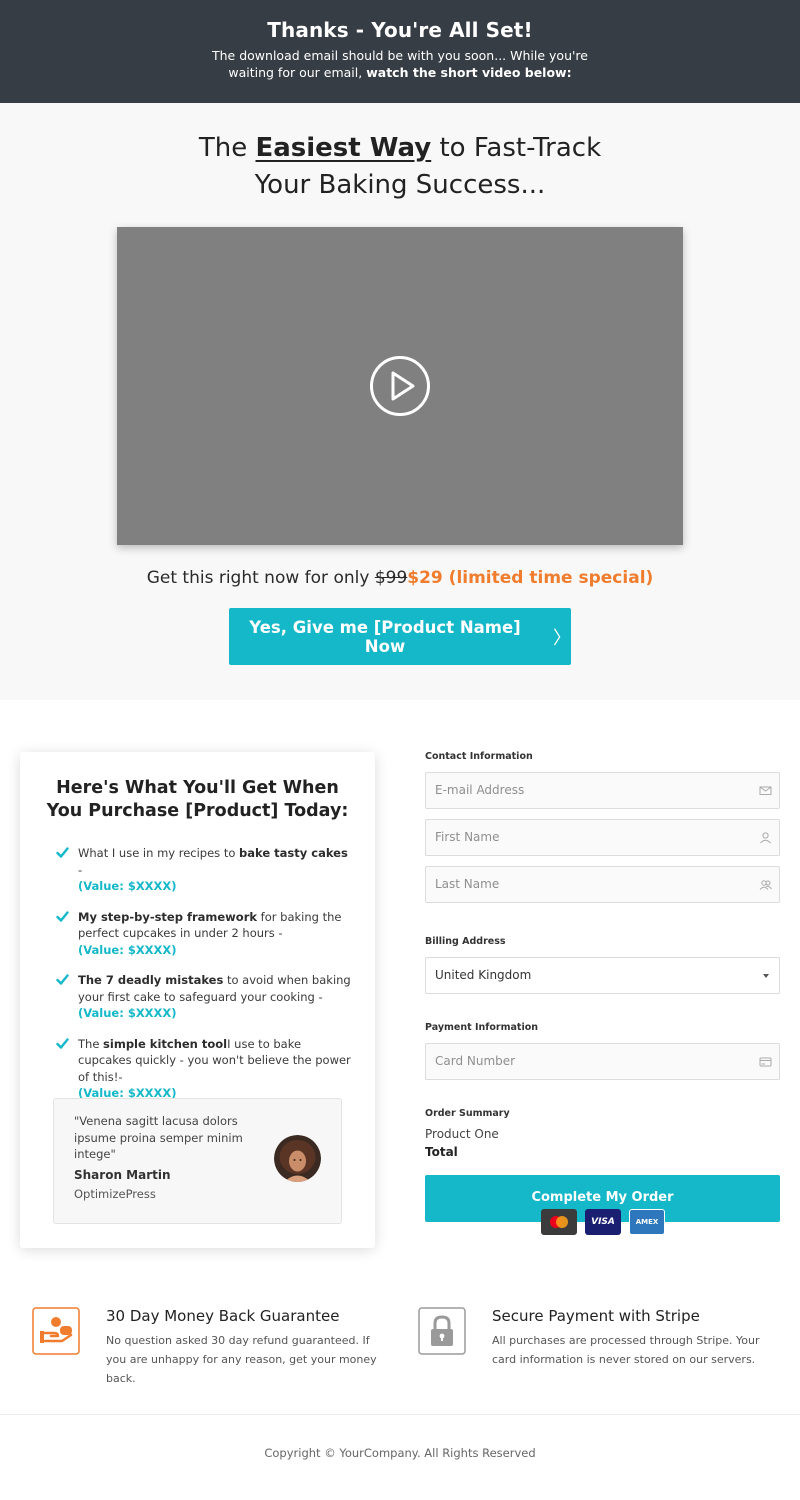 Image resolution: width=800 pixels, height=1500 pixels. I want to click on benefit-pre: What I use in my recipes to, so click(159, 853).